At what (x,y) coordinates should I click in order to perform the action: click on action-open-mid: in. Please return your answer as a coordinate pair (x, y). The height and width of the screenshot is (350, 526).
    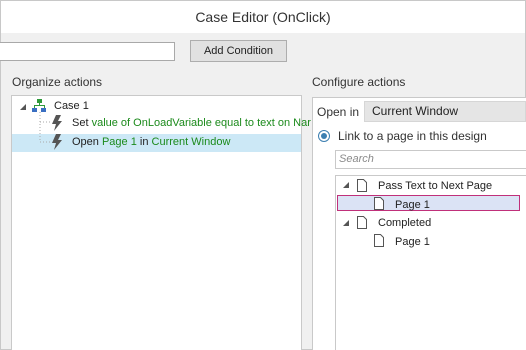
    Looking at the image, I should click on (144, 142).